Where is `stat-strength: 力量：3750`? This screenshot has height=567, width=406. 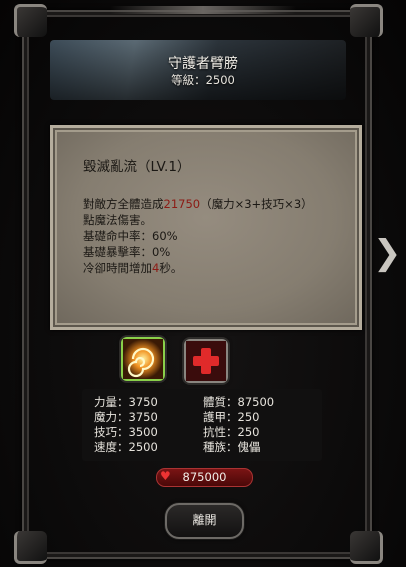
stat-strength: 力量：3750 is located at coordinates (126, 402).